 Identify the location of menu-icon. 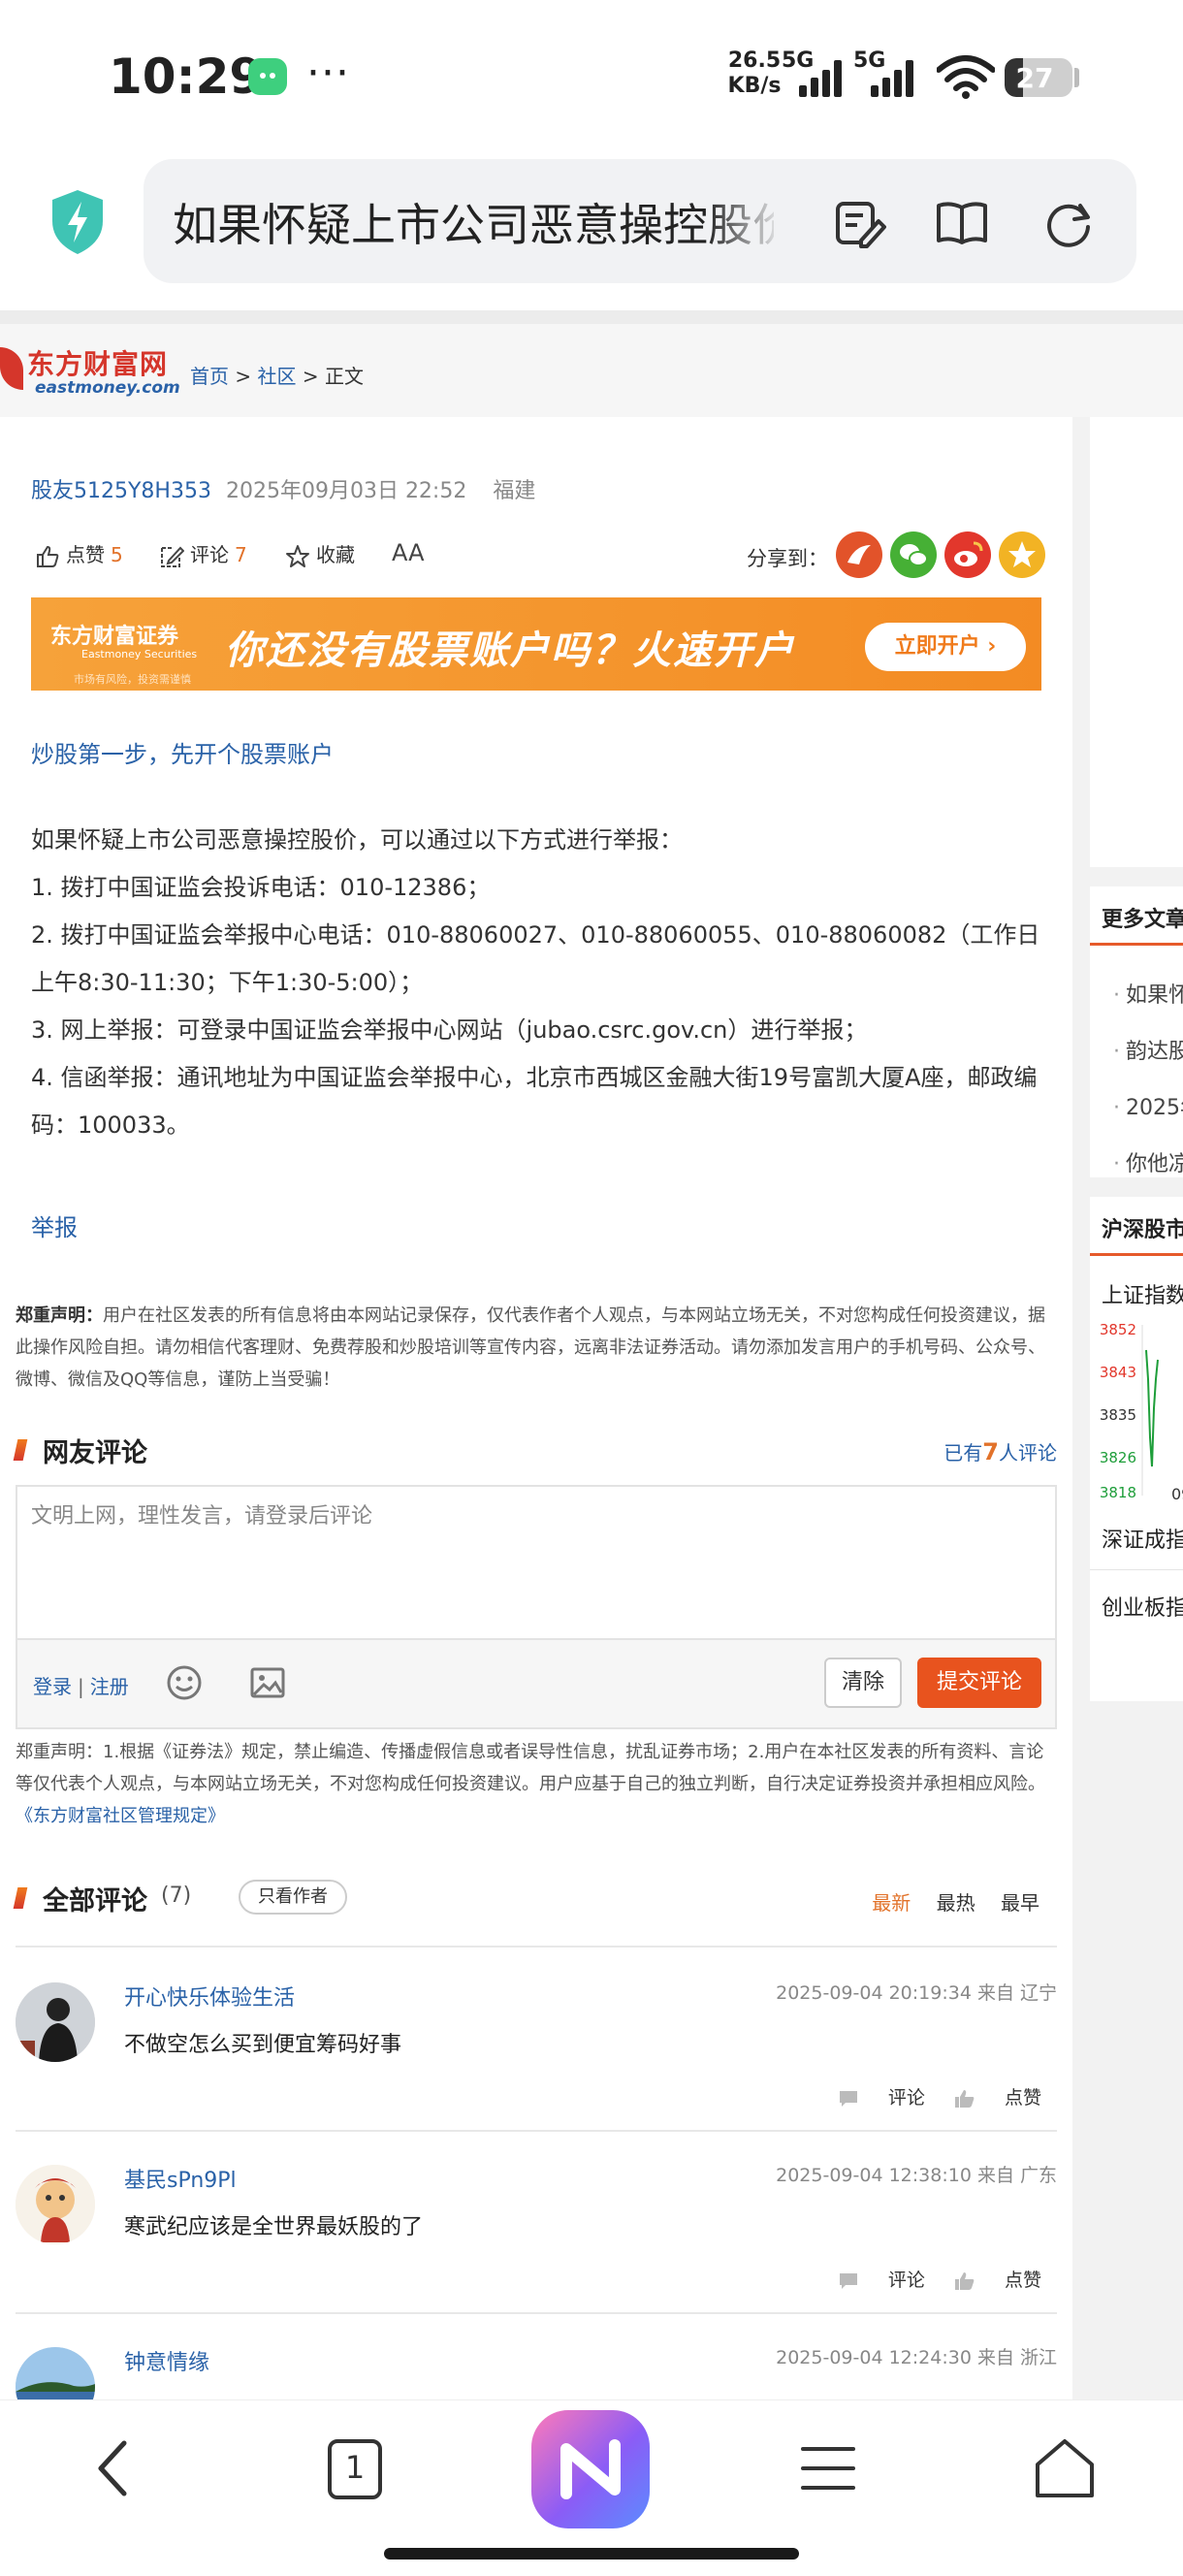
(828, 2468).